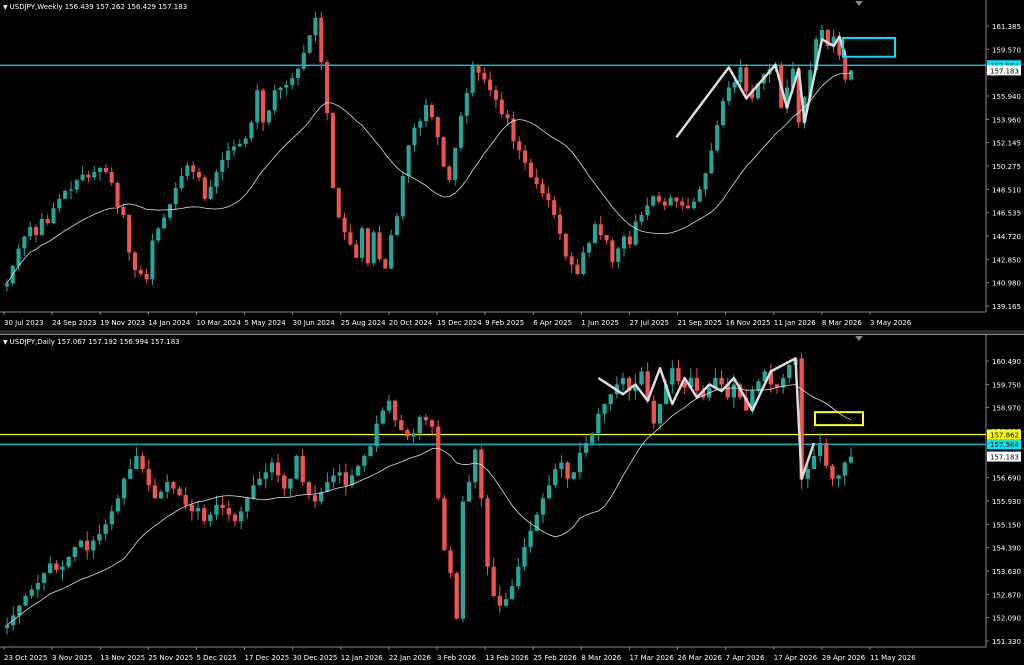 This screenshot has height=665, width=1024. I want to click on price-tick-label: 139.165, so click(1006, 307).